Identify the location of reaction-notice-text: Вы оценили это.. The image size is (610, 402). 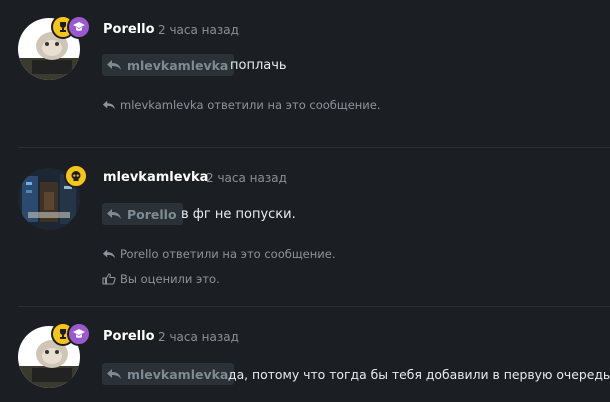
(170, 279).